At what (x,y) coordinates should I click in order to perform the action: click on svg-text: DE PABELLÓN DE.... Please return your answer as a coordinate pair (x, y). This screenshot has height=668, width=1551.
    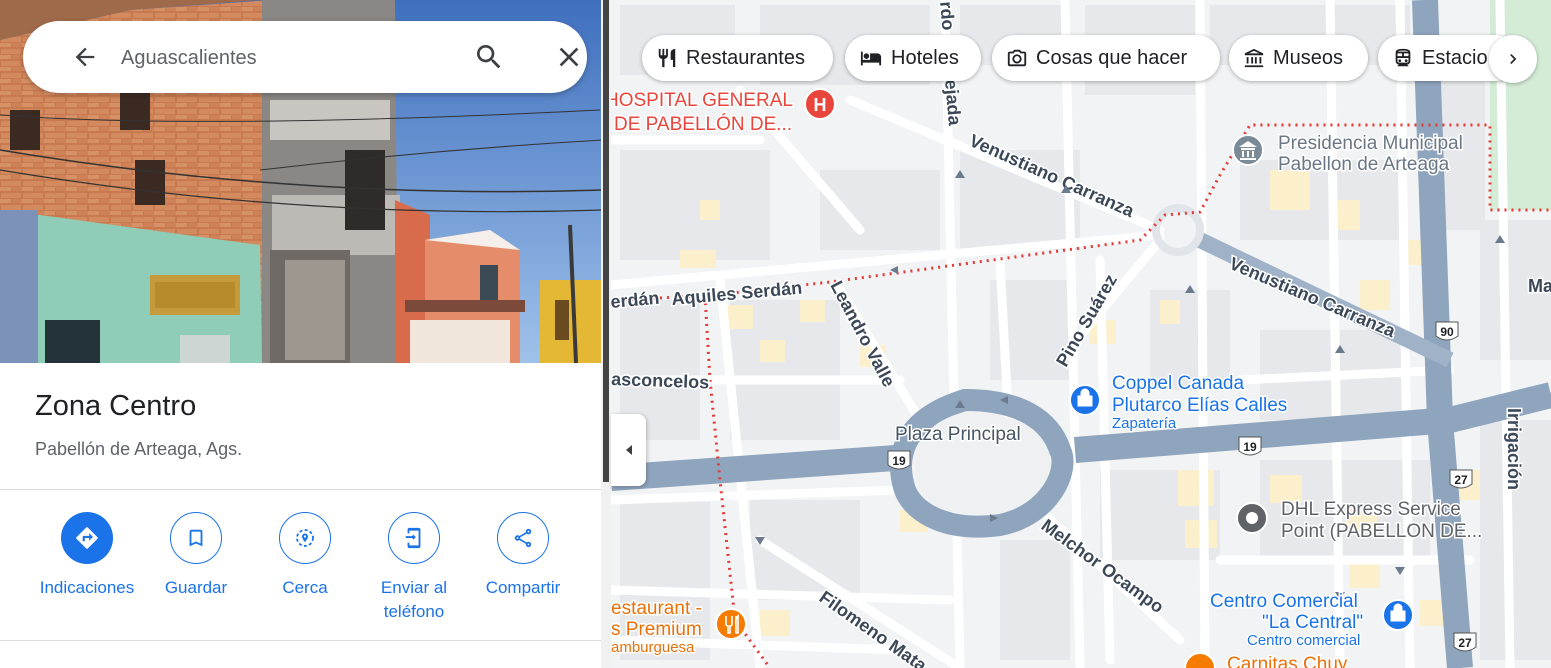
    Looking at the image, I should click on (703, 124).